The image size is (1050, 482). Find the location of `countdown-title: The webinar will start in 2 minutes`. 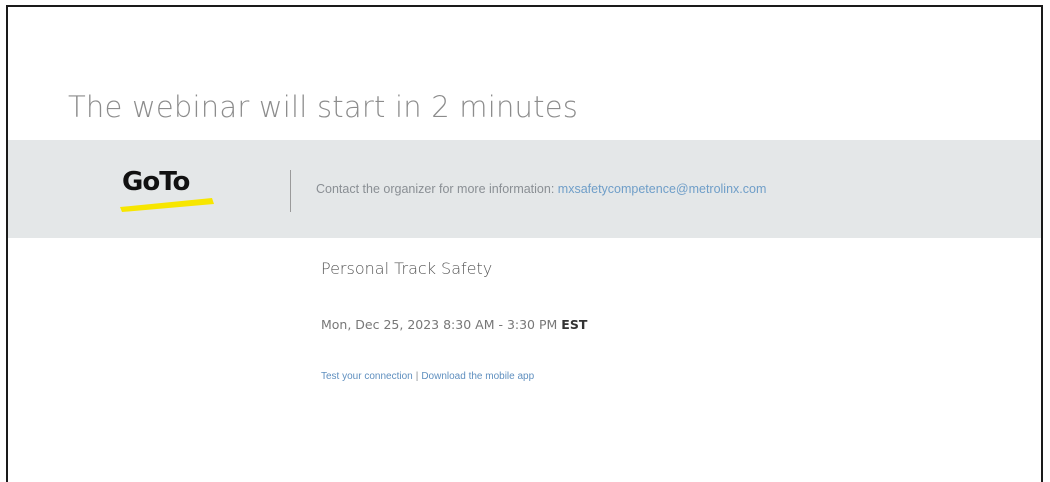

countdown-title: The webinar will start in 2 minutes is located at coordinates (323, 107).